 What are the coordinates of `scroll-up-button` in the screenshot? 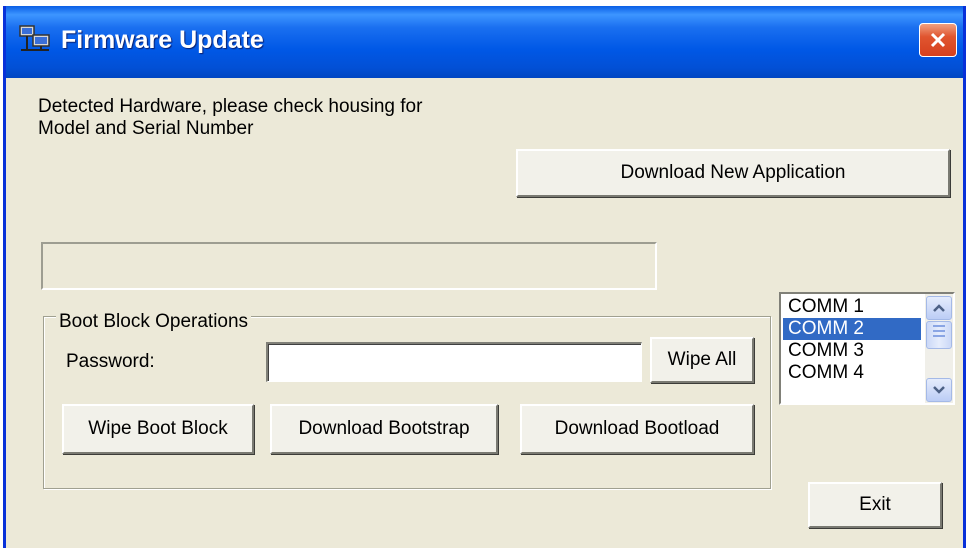 It's located at (939, 308).